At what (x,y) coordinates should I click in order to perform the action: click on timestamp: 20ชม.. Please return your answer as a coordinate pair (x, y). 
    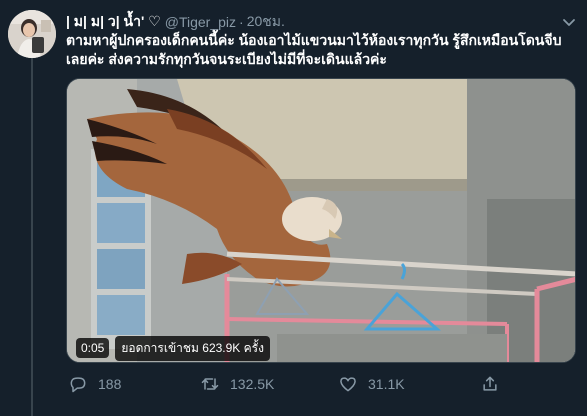
    Looking at the image, I should click on (266, 22).